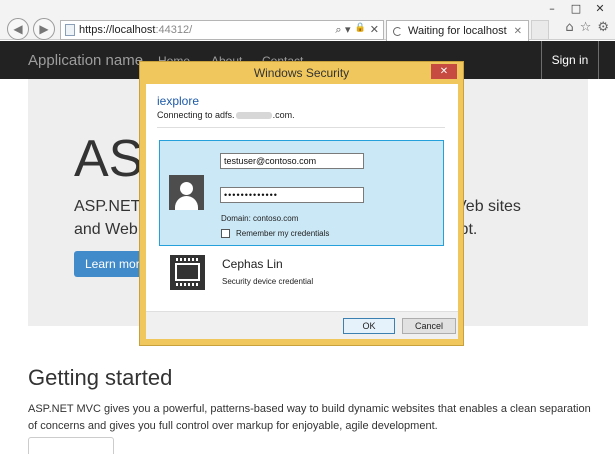 The height and width of the screenshot is (454, 615). I want to click on home-icon: ⌂, so click(569, 27).